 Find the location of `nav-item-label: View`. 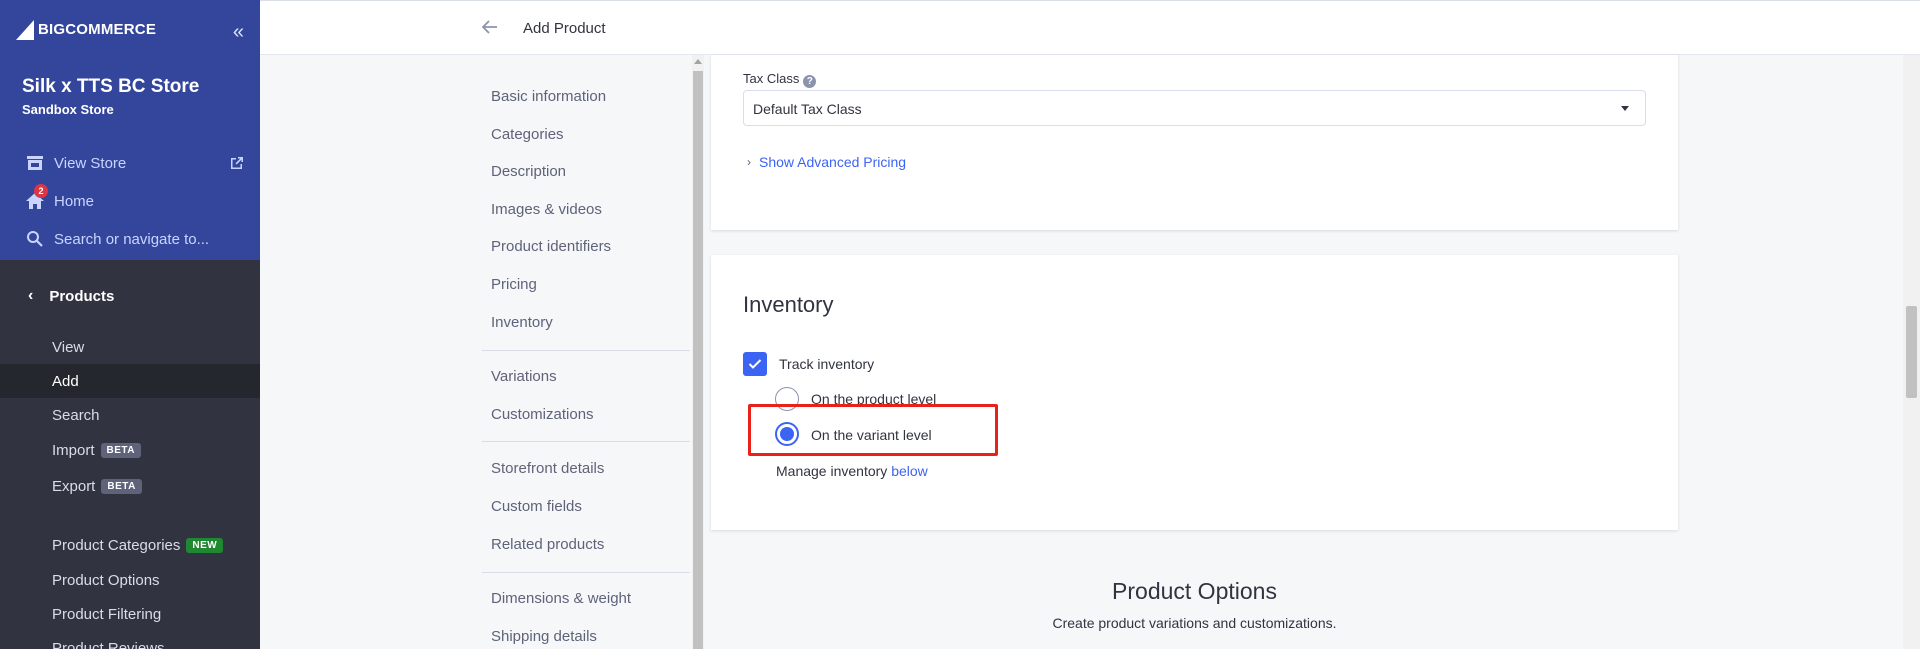

nav-item-label: View is located at coordinates (68, 347).